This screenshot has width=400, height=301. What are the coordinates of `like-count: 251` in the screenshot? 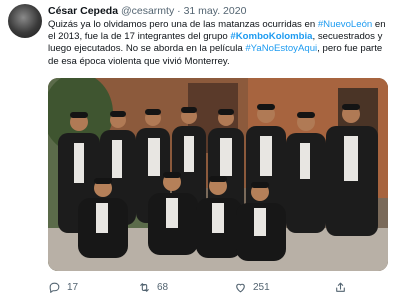 It's located at (261, 287).